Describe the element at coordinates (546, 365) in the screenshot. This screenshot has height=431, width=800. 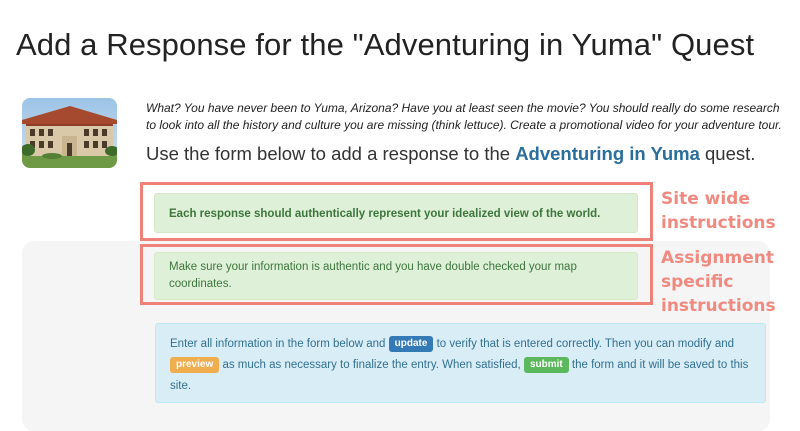
I see `submit-badge: submit` at that location.